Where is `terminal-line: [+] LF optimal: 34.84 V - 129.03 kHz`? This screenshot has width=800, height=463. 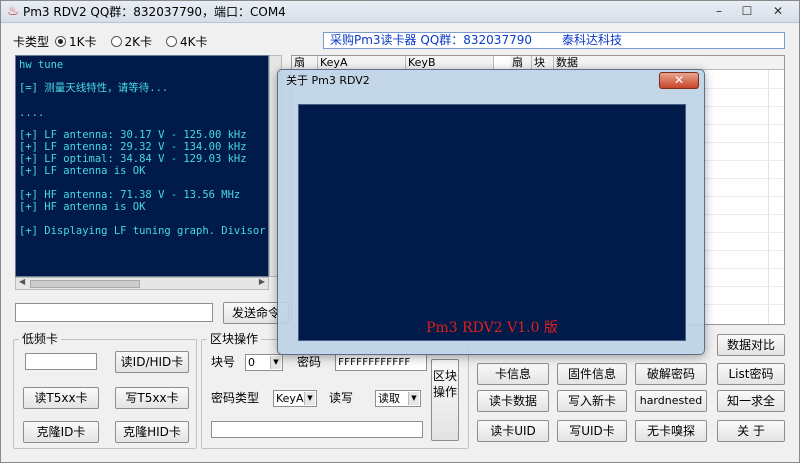 terminal-line: [+] LF optimal: 34.84 V - 129.03 kHz is located at coordinates (133, 159).